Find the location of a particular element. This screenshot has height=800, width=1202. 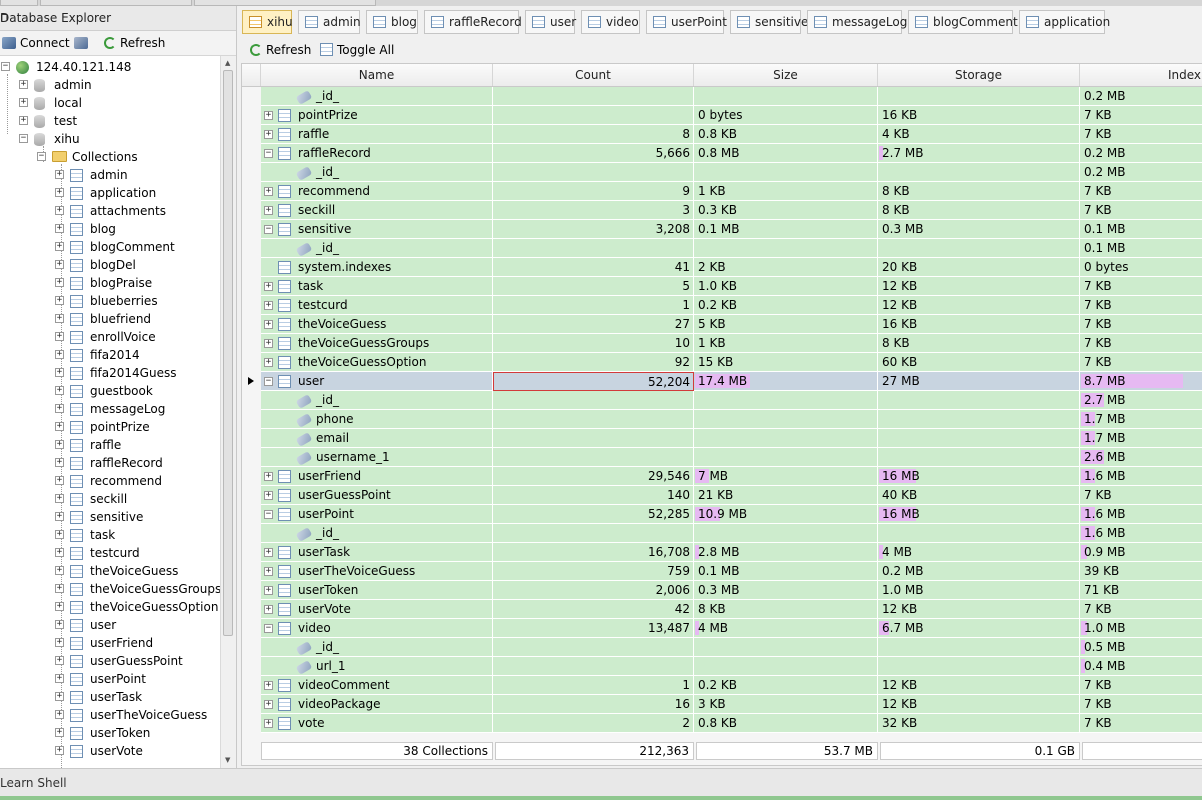

tab-messageLog: messageLog is located at coordinates (857, 22).